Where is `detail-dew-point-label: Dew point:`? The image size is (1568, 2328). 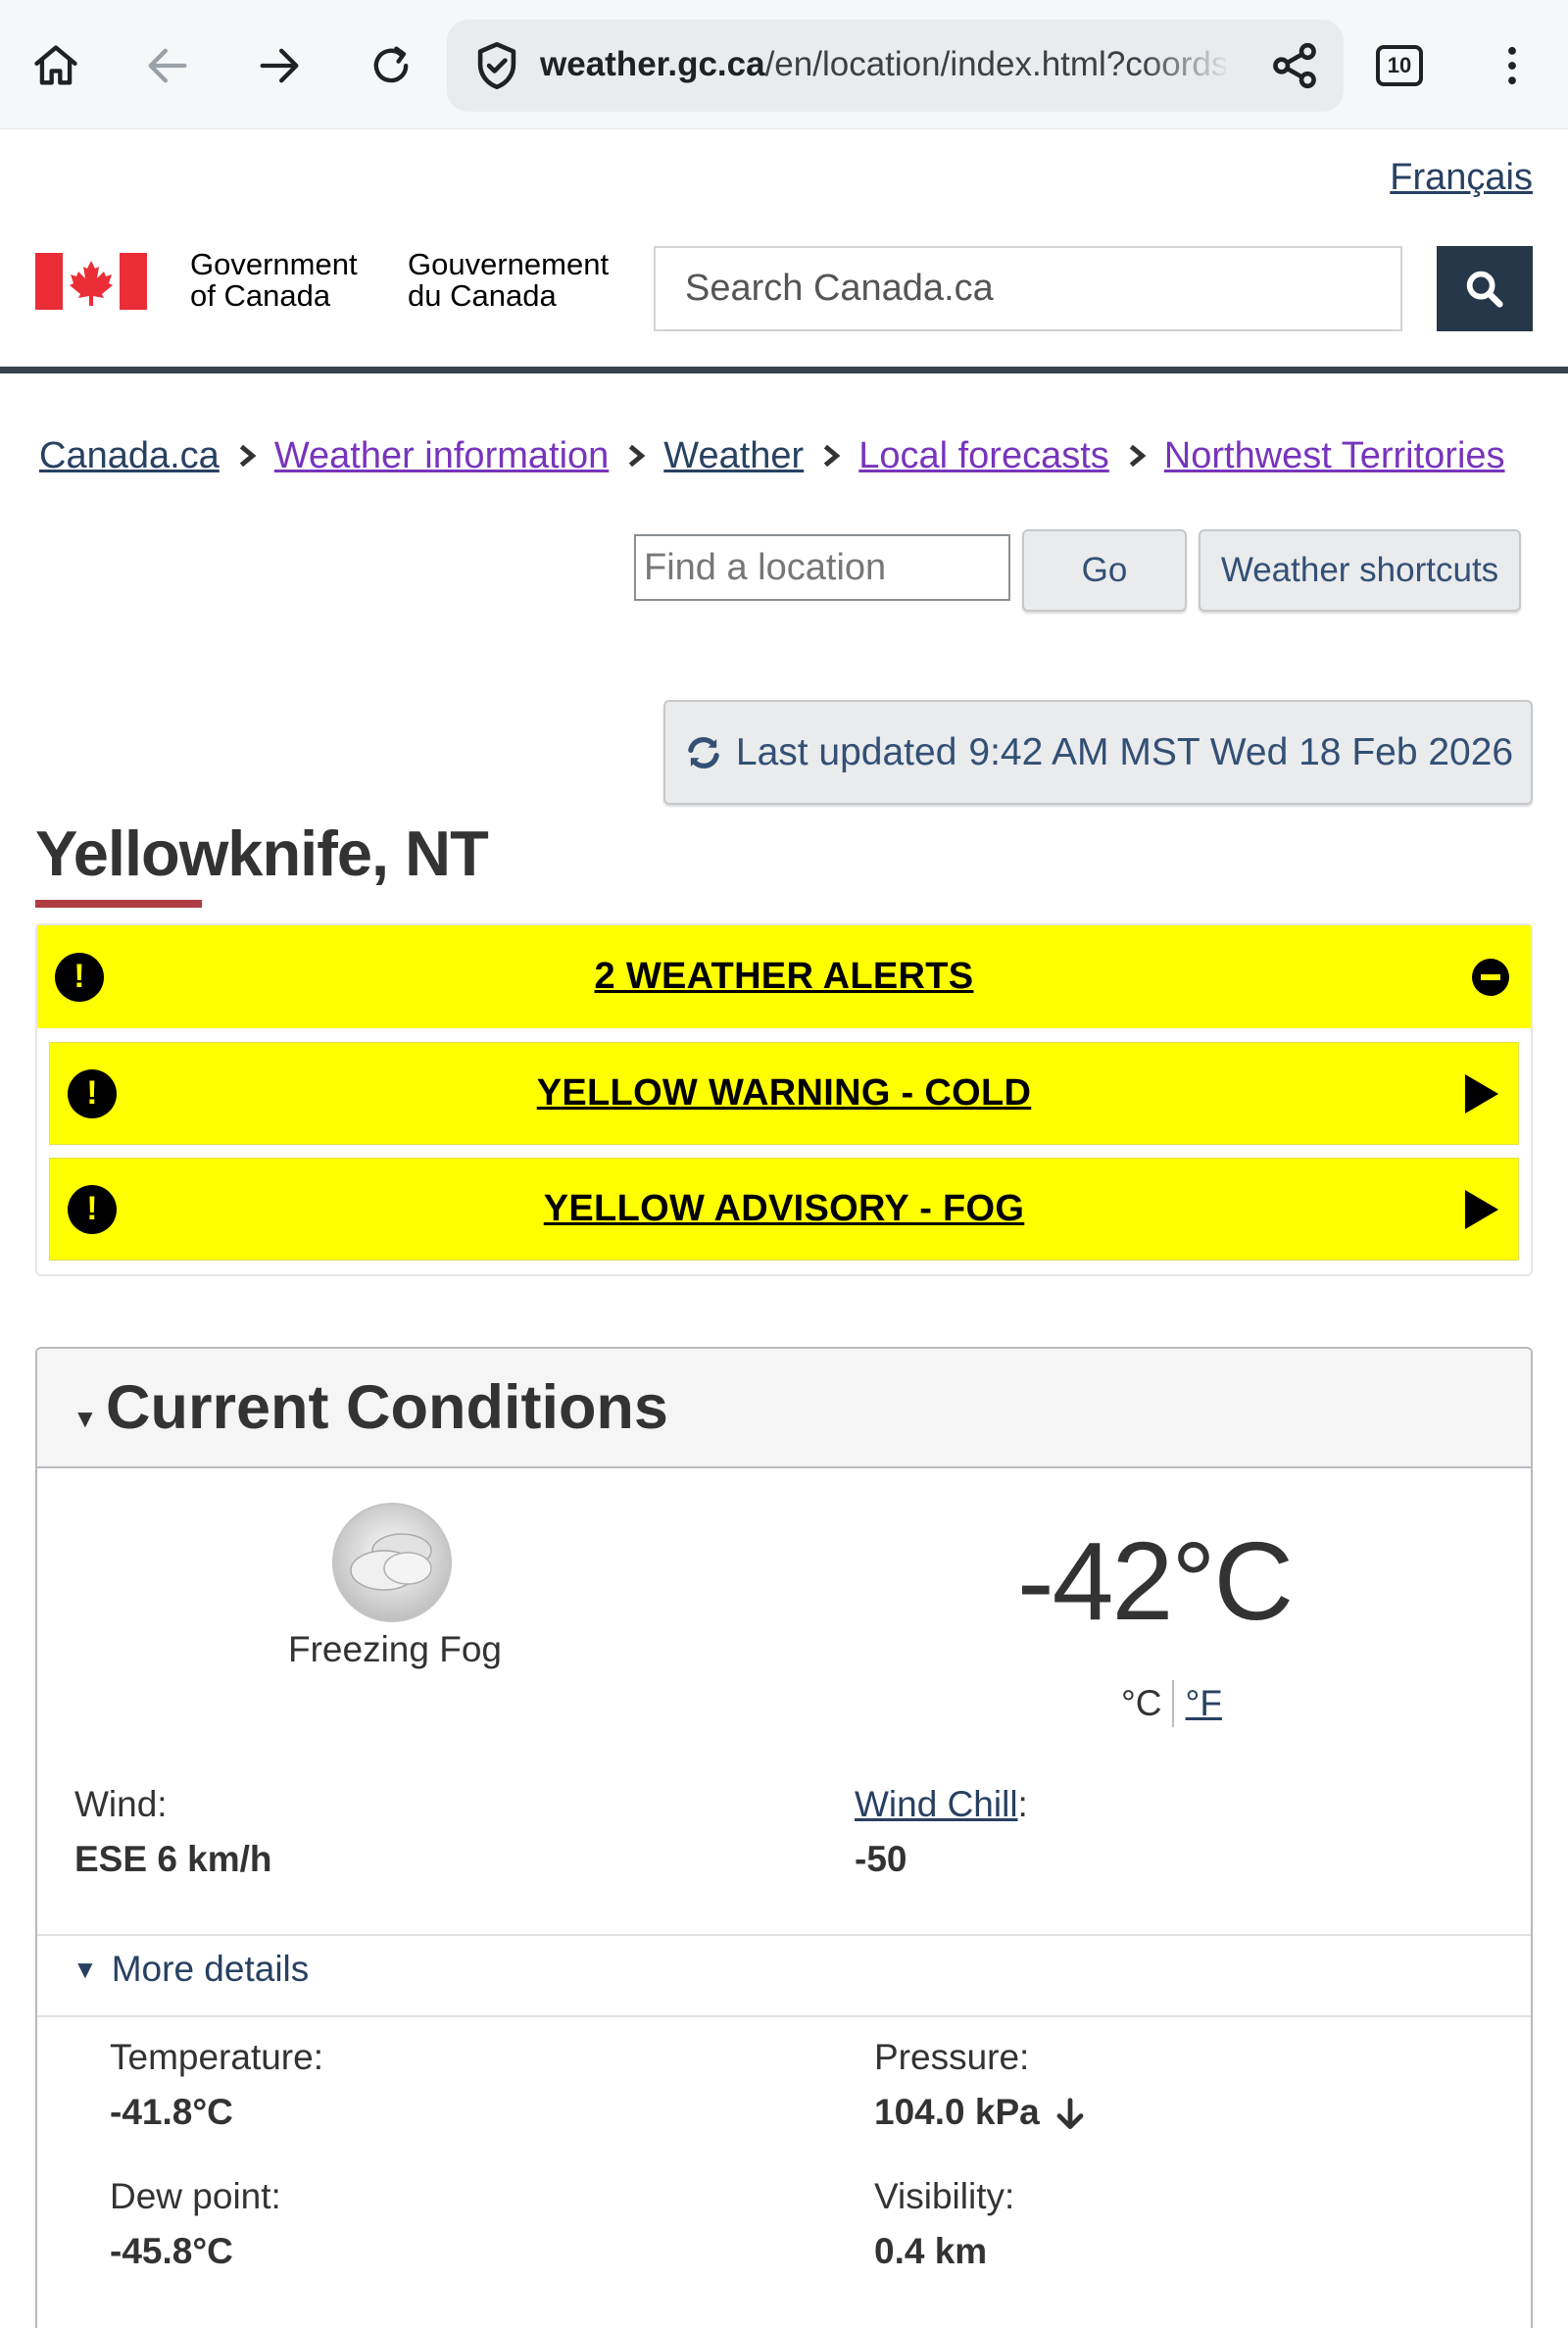 detail-dew-point-label: Dew point: is located at coordinates (195, 2196).